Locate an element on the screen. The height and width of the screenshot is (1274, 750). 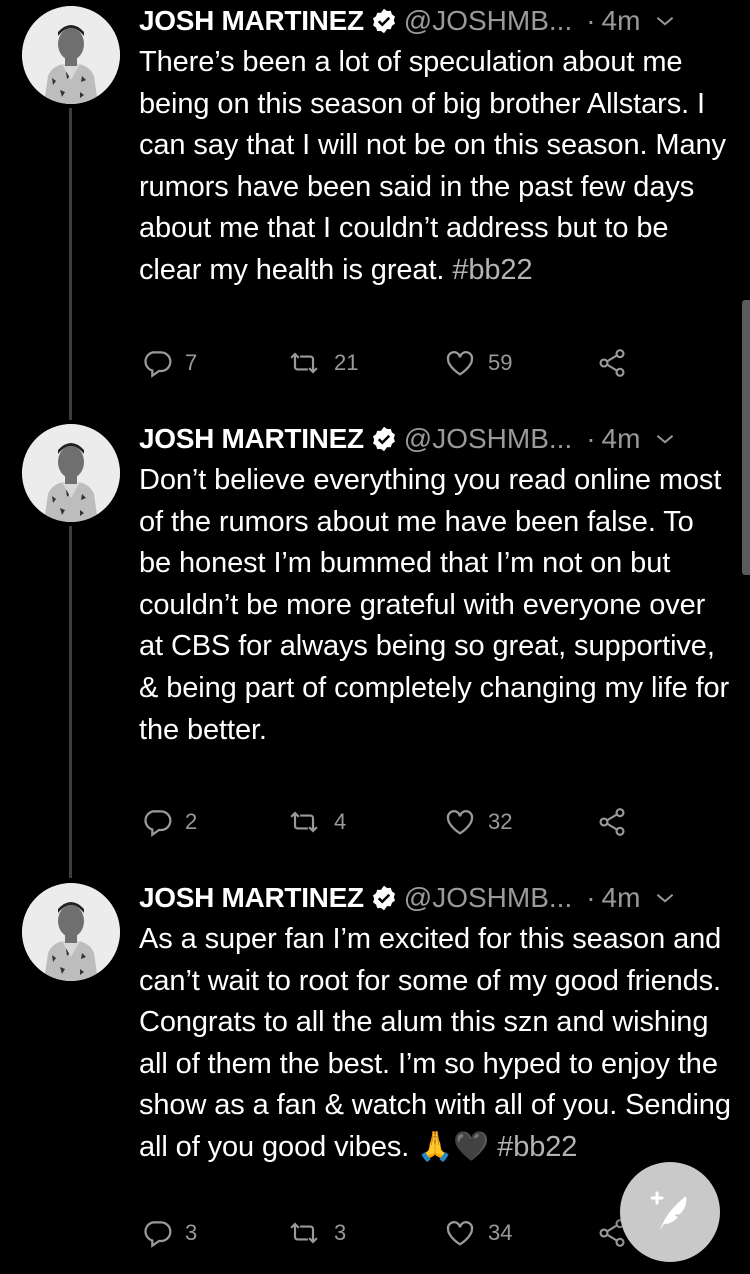
retweet-count: 21 is located at coordinates (346, 362).